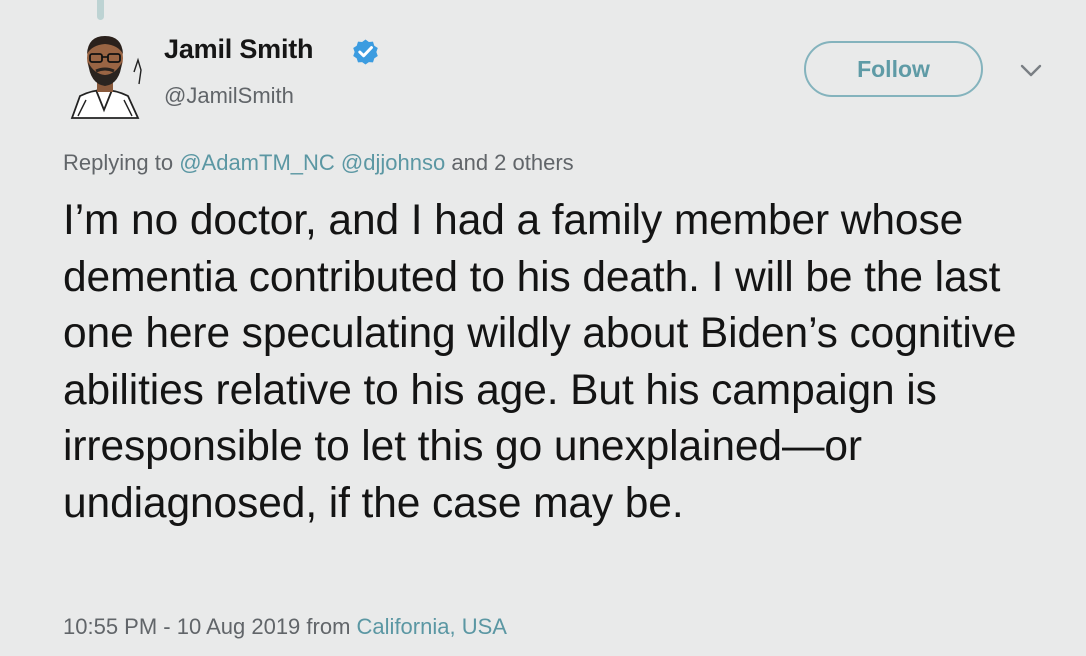 This screenshot has height=656, width=1086. Describe the element at coordinates (328, 626) in the screenshot. I see `source-prefix: from` at that location.